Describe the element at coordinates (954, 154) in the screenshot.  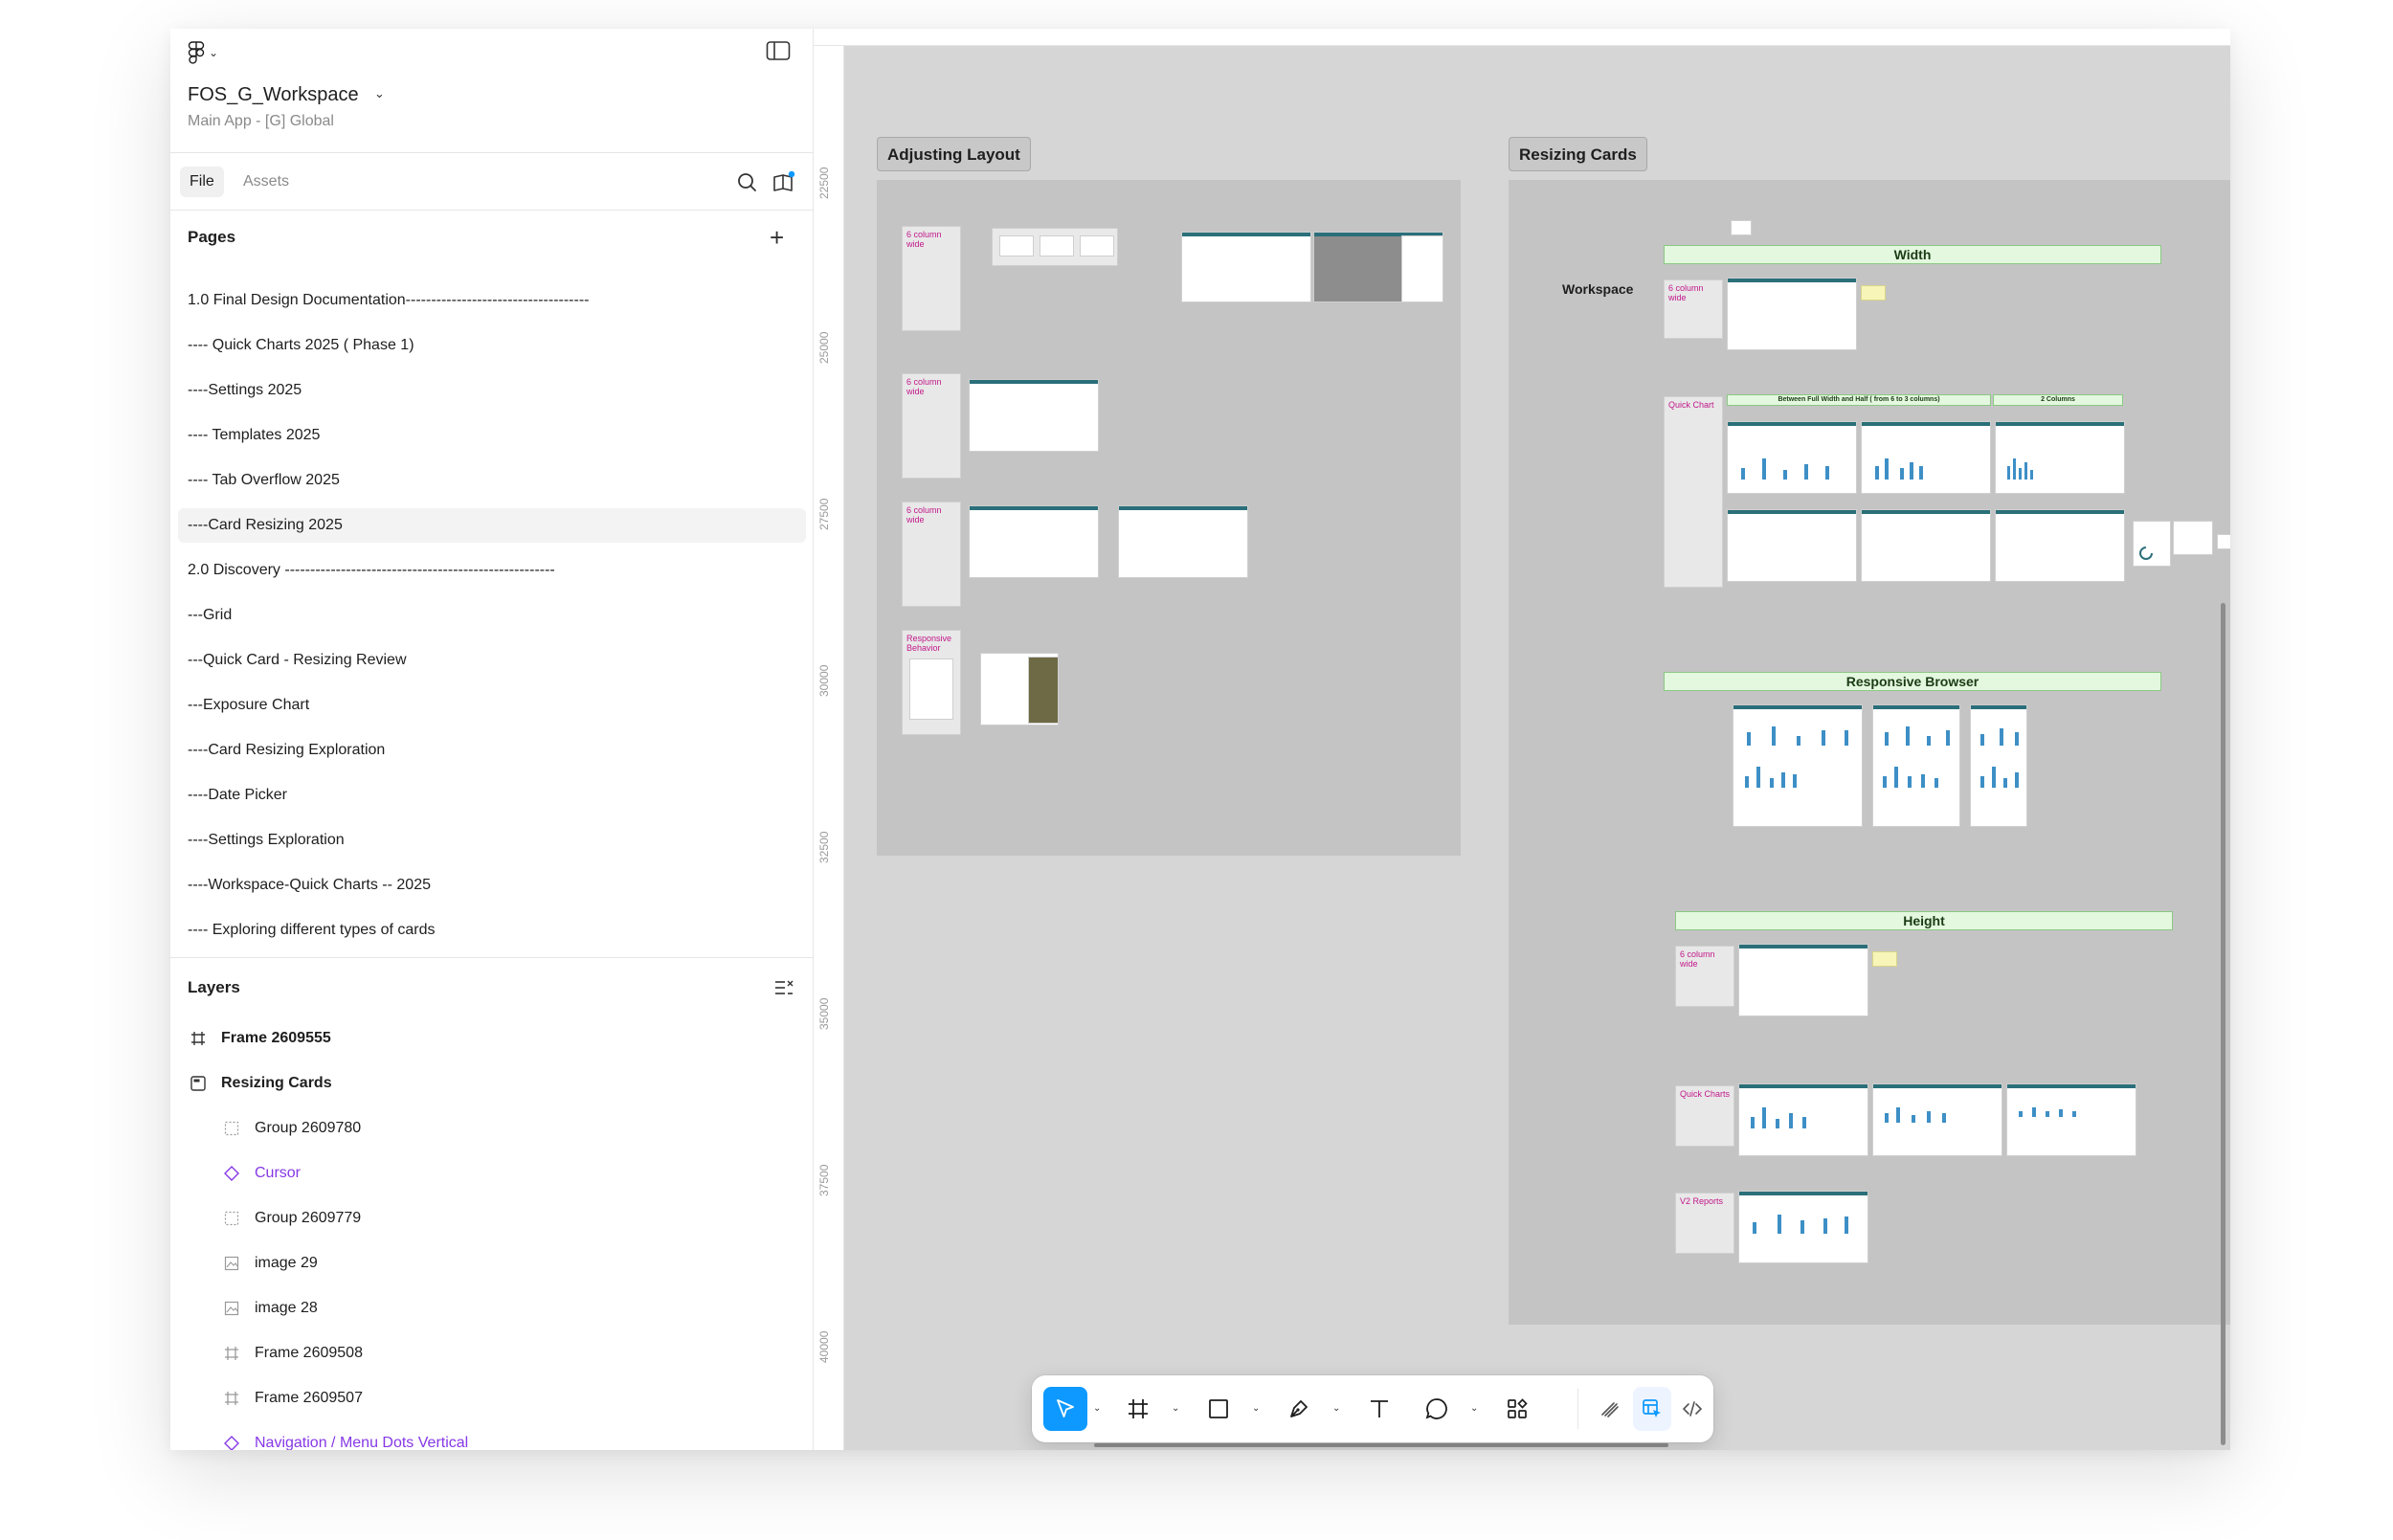
I see `section-label-adjusting-layout: Adjusting Layout` at that location.